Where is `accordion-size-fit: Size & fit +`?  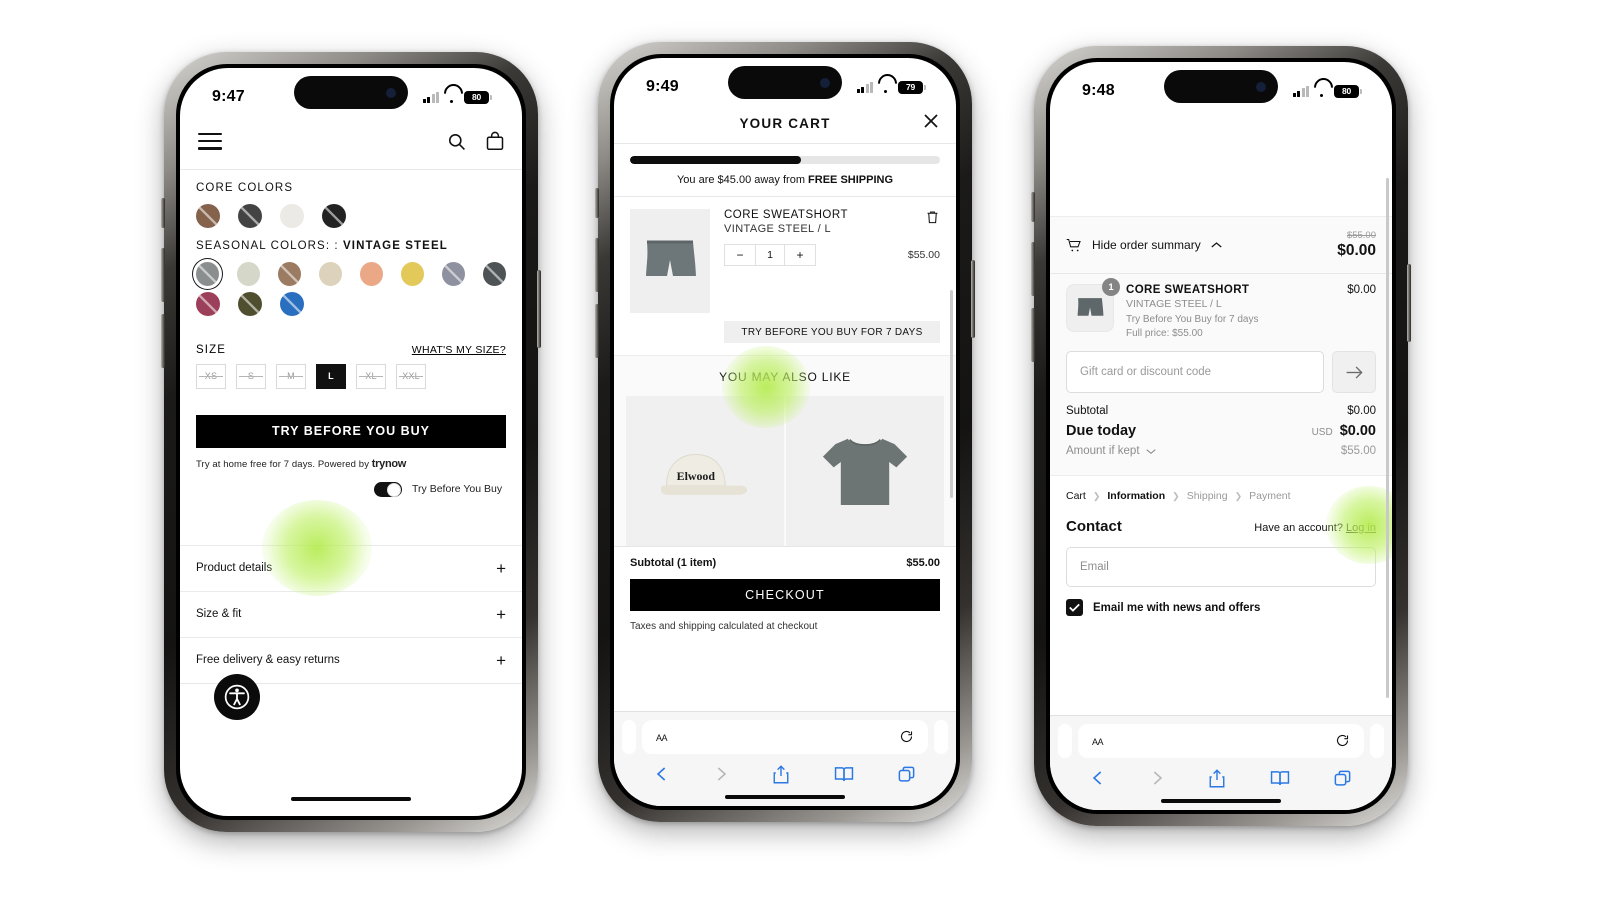
accordion-size-fit: Size & fit + is located at coordinates (351, 613).